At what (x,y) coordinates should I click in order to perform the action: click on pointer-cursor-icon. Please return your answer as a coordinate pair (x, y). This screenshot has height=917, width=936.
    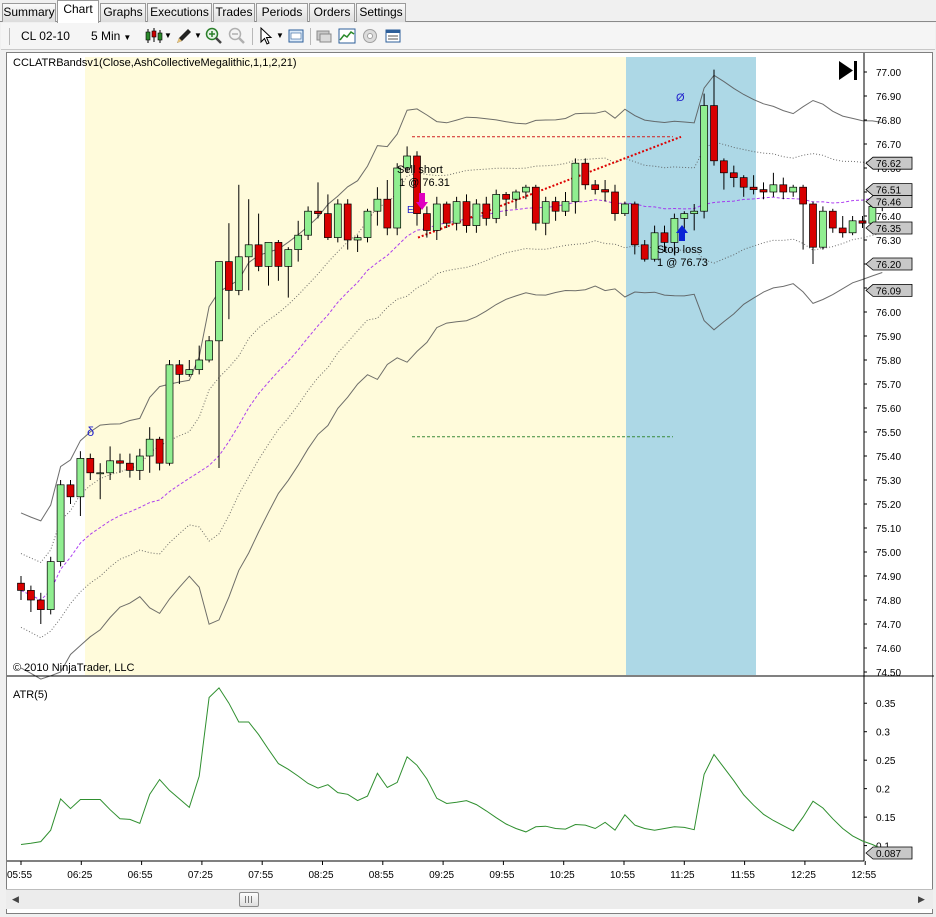
    Looking at the image, I should click on (266, 36).